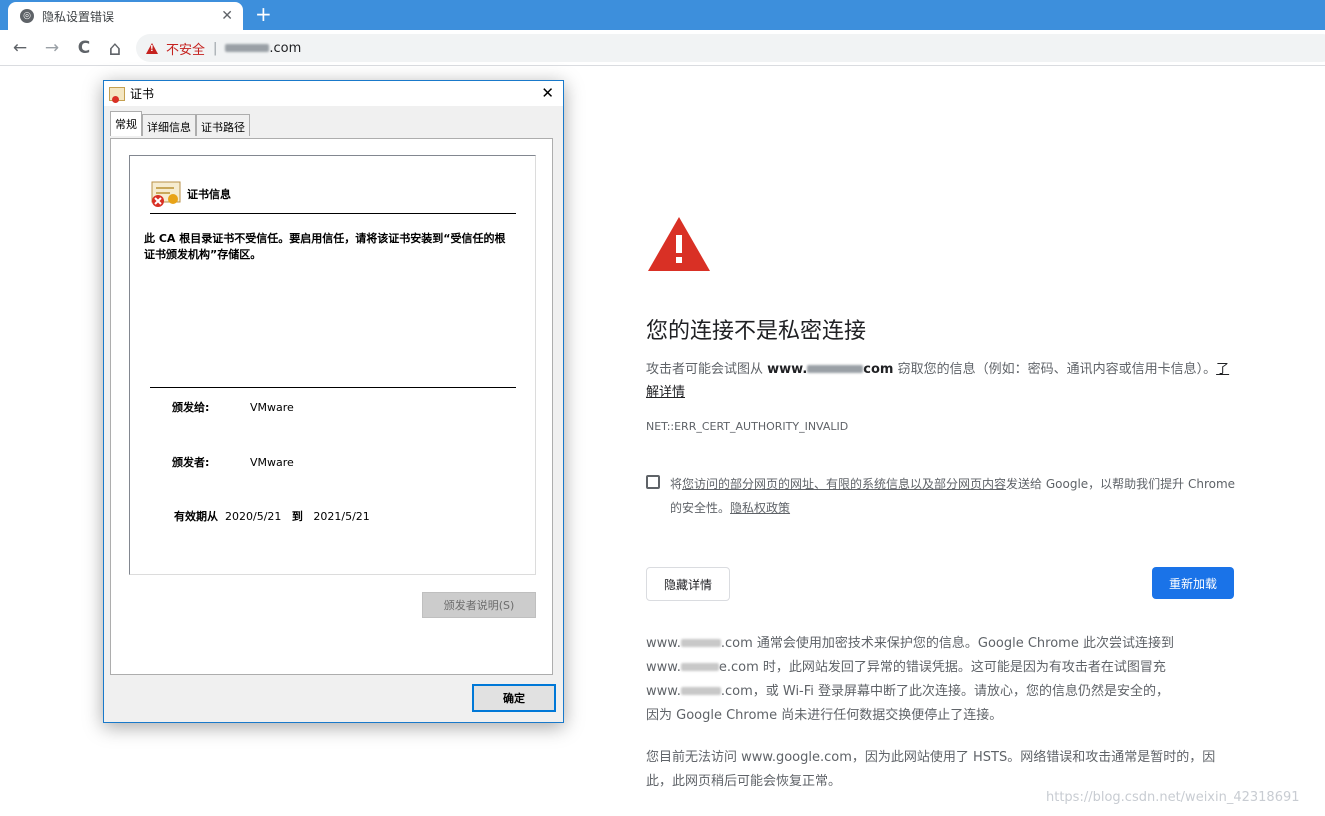  What do you see at coordinates (191, 407) in the screenshot?
I see `issued-to-label: 颁发给:` at bounding box center [191, 407].